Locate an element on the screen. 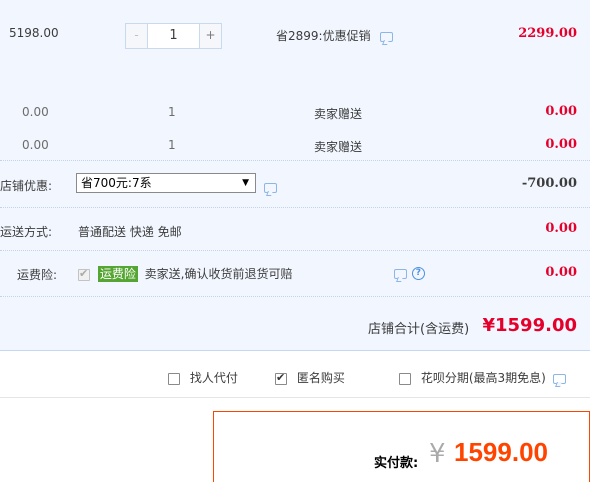 The height and width of the screenshot is (482, 600). insurance-tag: 运费险 is located at coordinates (117, 274).